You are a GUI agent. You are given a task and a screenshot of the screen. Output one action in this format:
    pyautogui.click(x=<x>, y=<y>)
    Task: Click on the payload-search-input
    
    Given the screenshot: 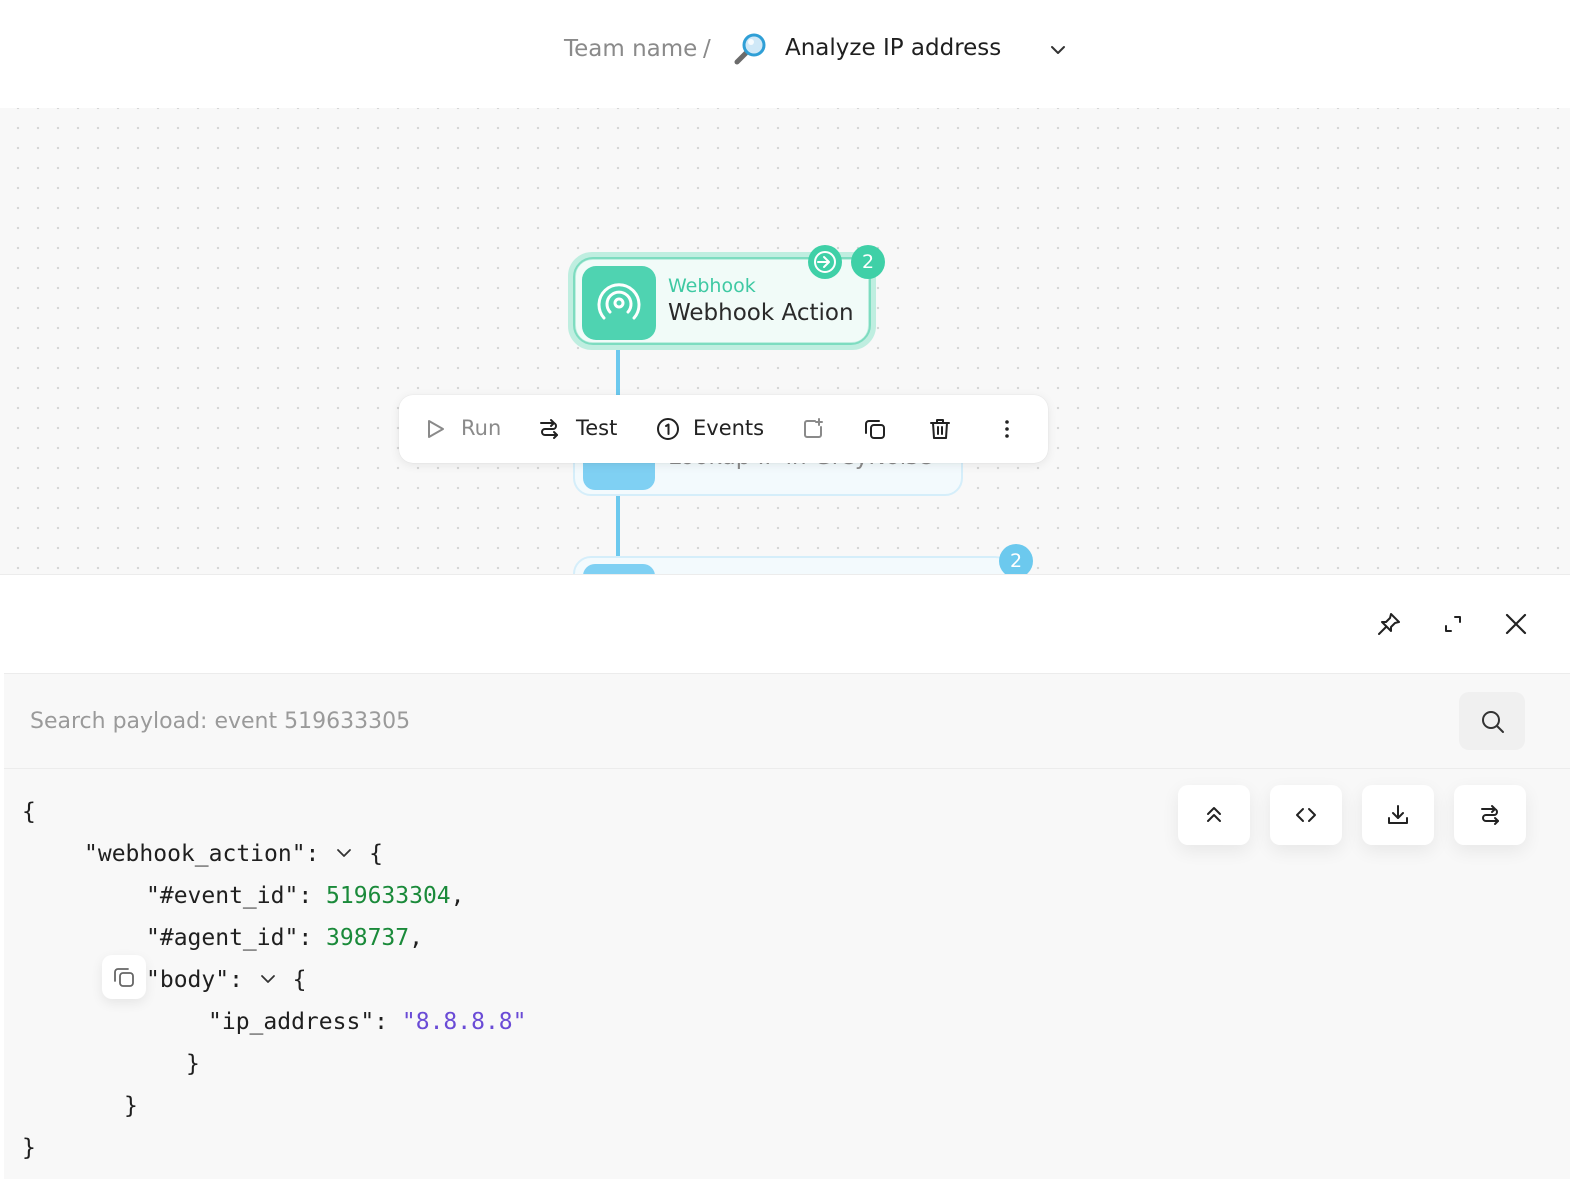 What is the action you would take?
    pyautogui.click(x=730, y=721)
    